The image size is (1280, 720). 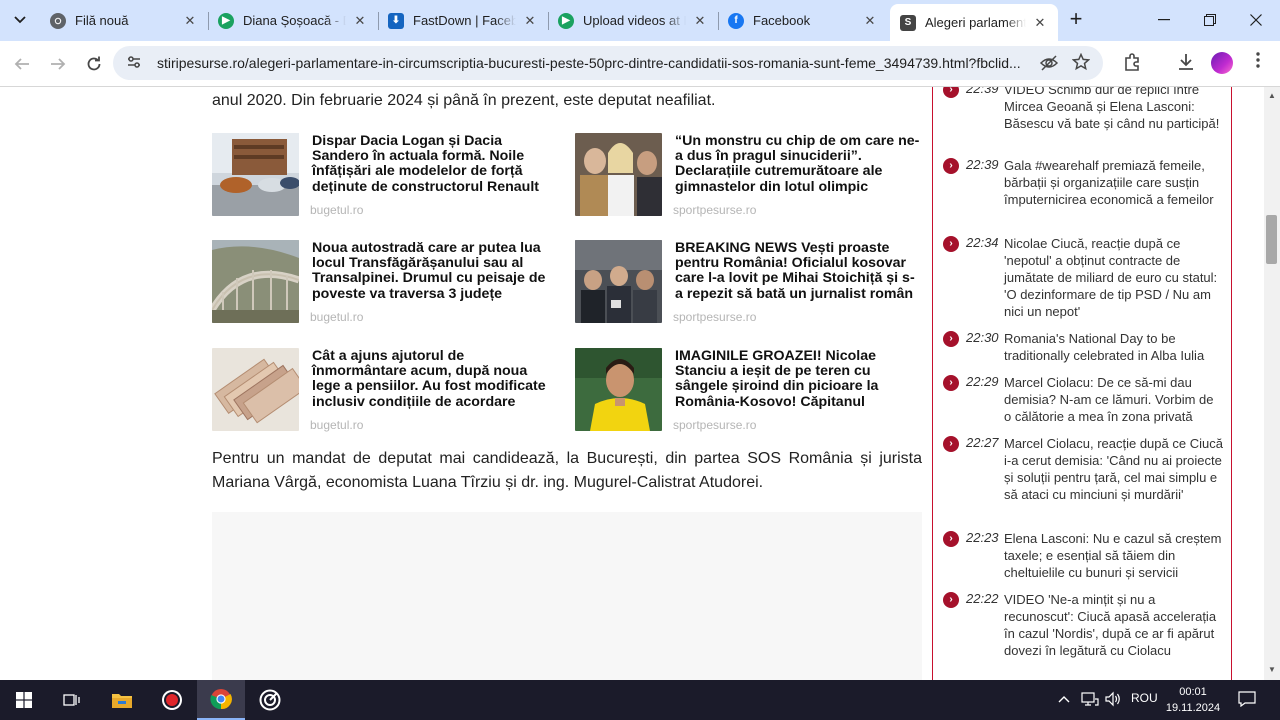 I want to click on page-scrollbar, so click(x=1272, y=383).